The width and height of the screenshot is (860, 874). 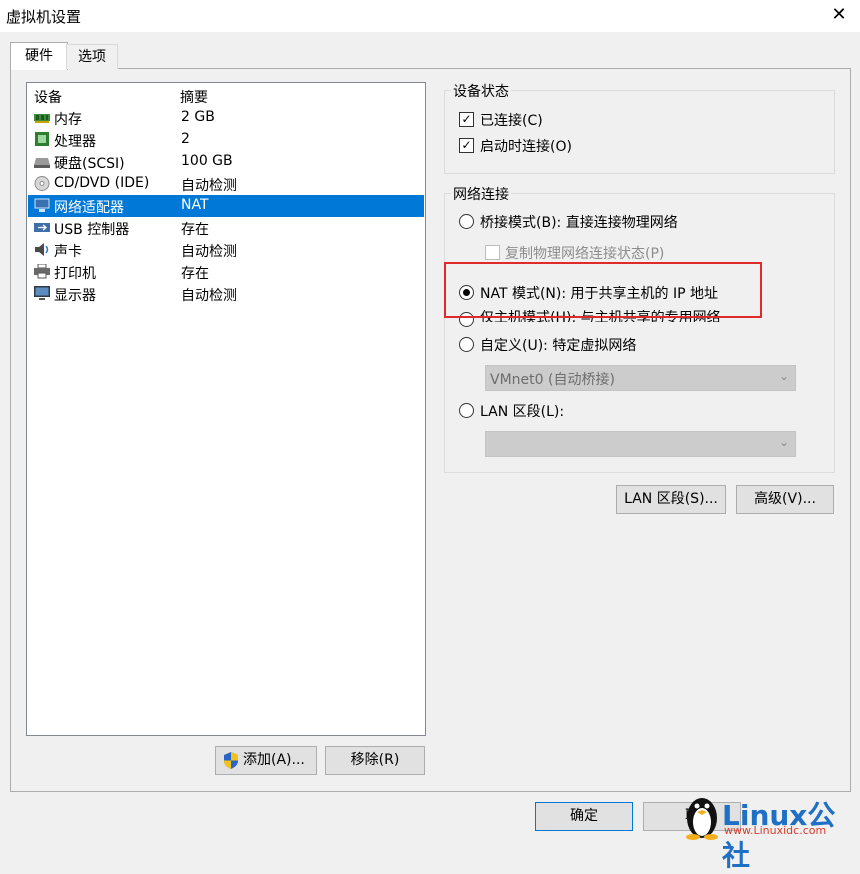 I want to click on ok-button: 确定, so click(x=584, y=816).